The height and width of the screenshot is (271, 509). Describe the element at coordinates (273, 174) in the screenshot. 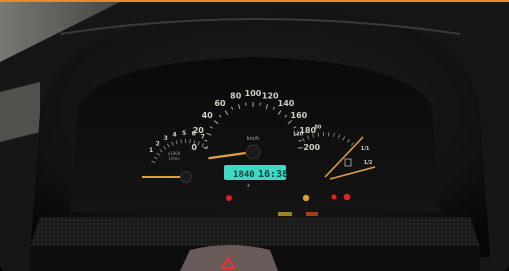

I see `clock-readout: 16:38` at that location.